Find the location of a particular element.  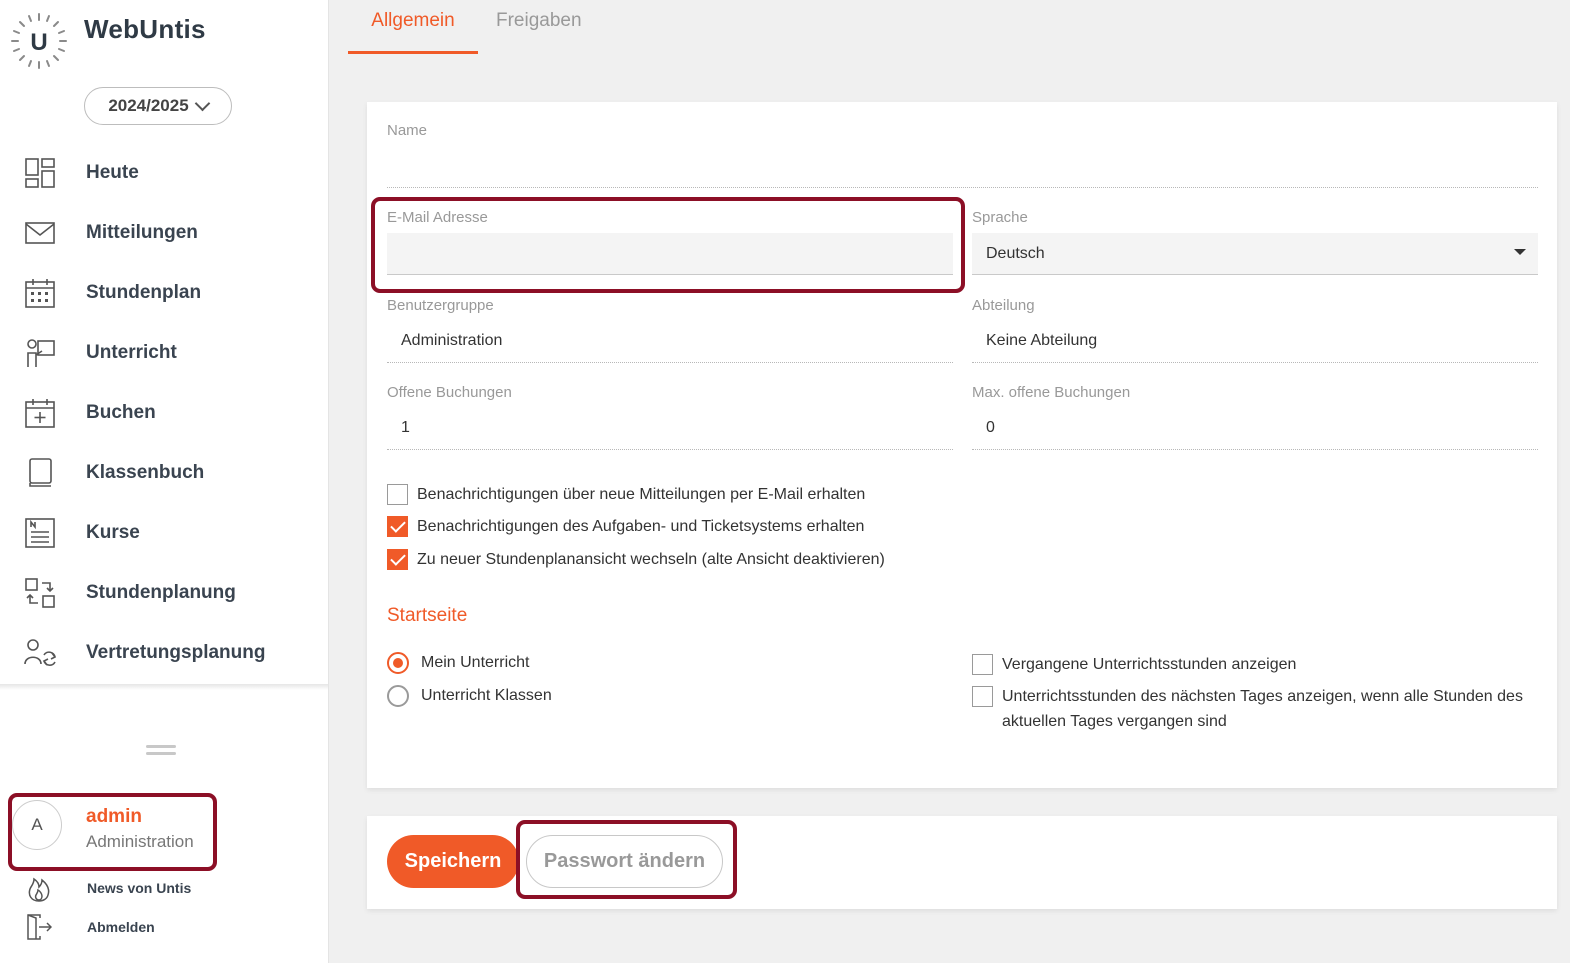

user-group-value: Administration is located at coordinates (452, 340).